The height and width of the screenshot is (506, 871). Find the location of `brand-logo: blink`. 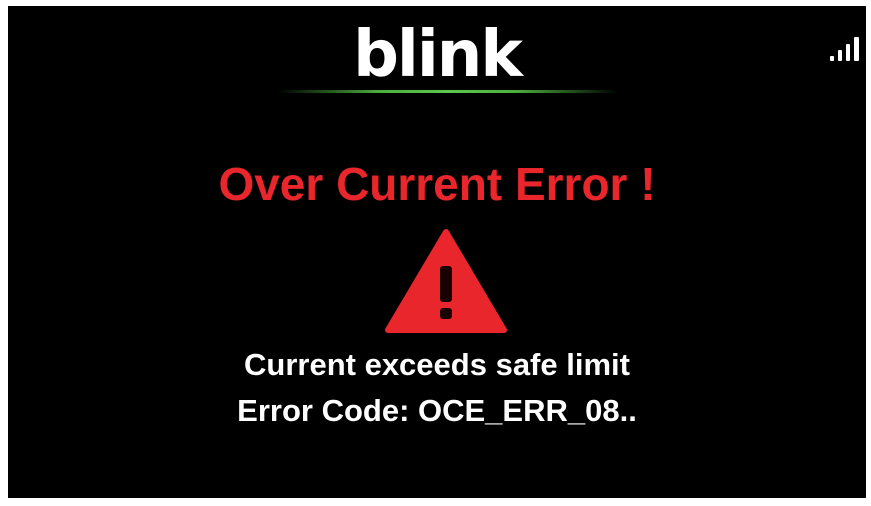

brand-logo: blink is located at coordinates (438, 55).